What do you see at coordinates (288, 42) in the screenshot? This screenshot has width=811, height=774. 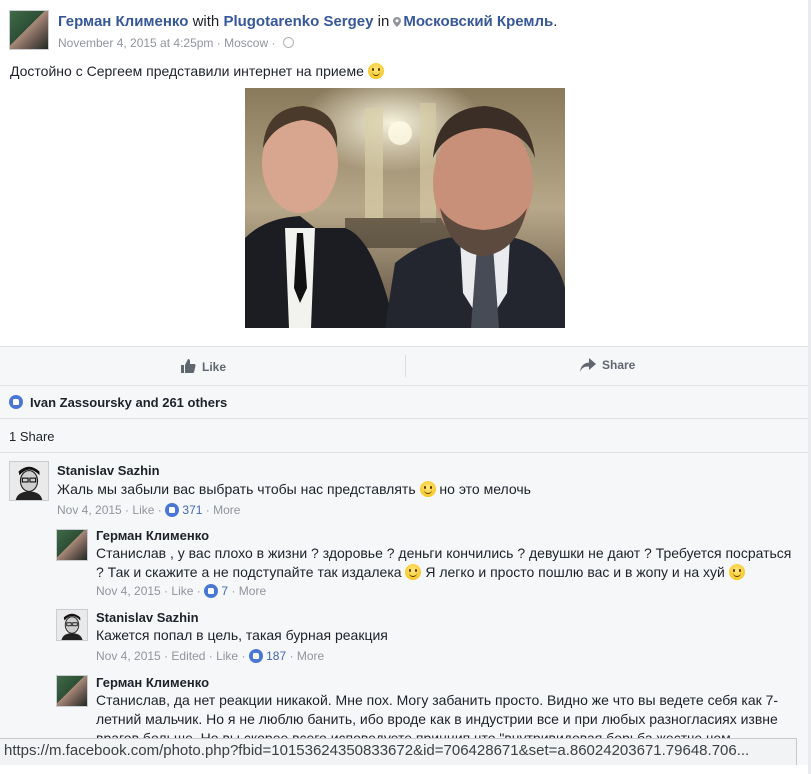 I see `privacy-globe-icon` at bounding box center [288, 42].